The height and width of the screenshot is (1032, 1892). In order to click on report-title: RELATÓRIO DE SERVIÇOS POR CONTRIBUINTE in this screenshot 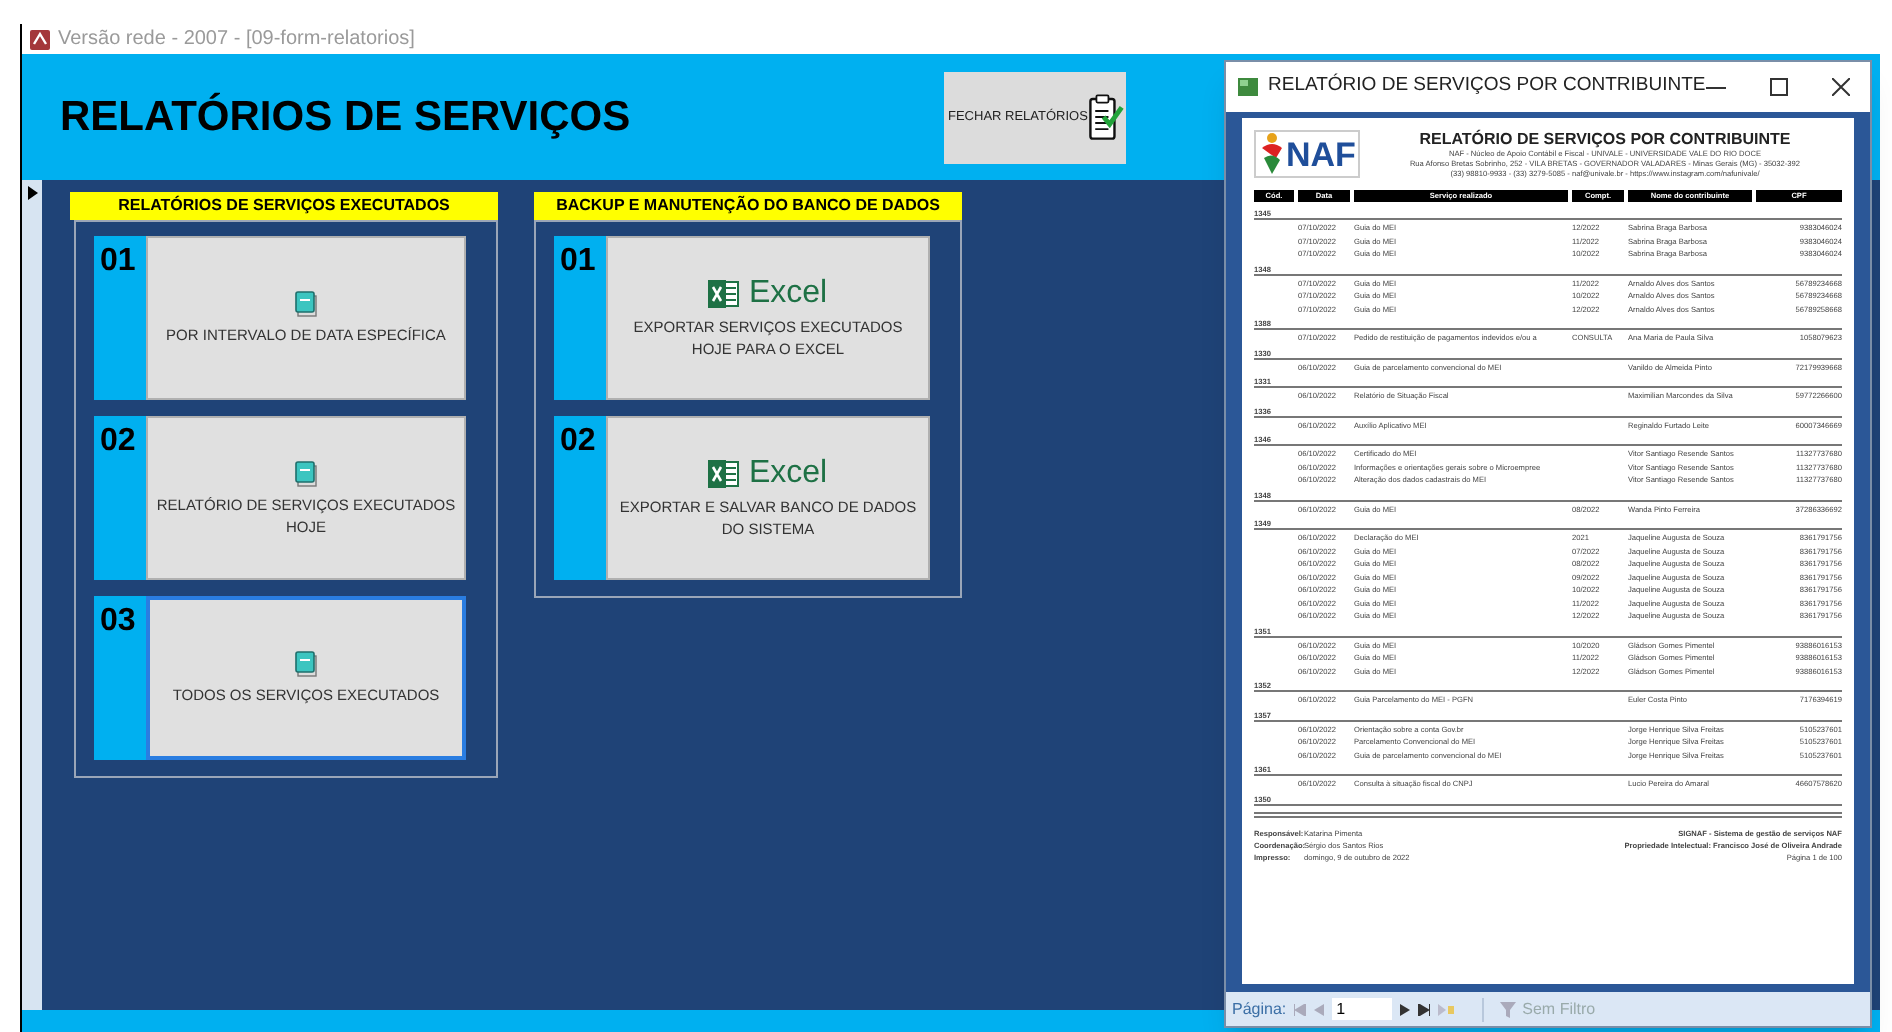, I will do `click(1605, 139)`.